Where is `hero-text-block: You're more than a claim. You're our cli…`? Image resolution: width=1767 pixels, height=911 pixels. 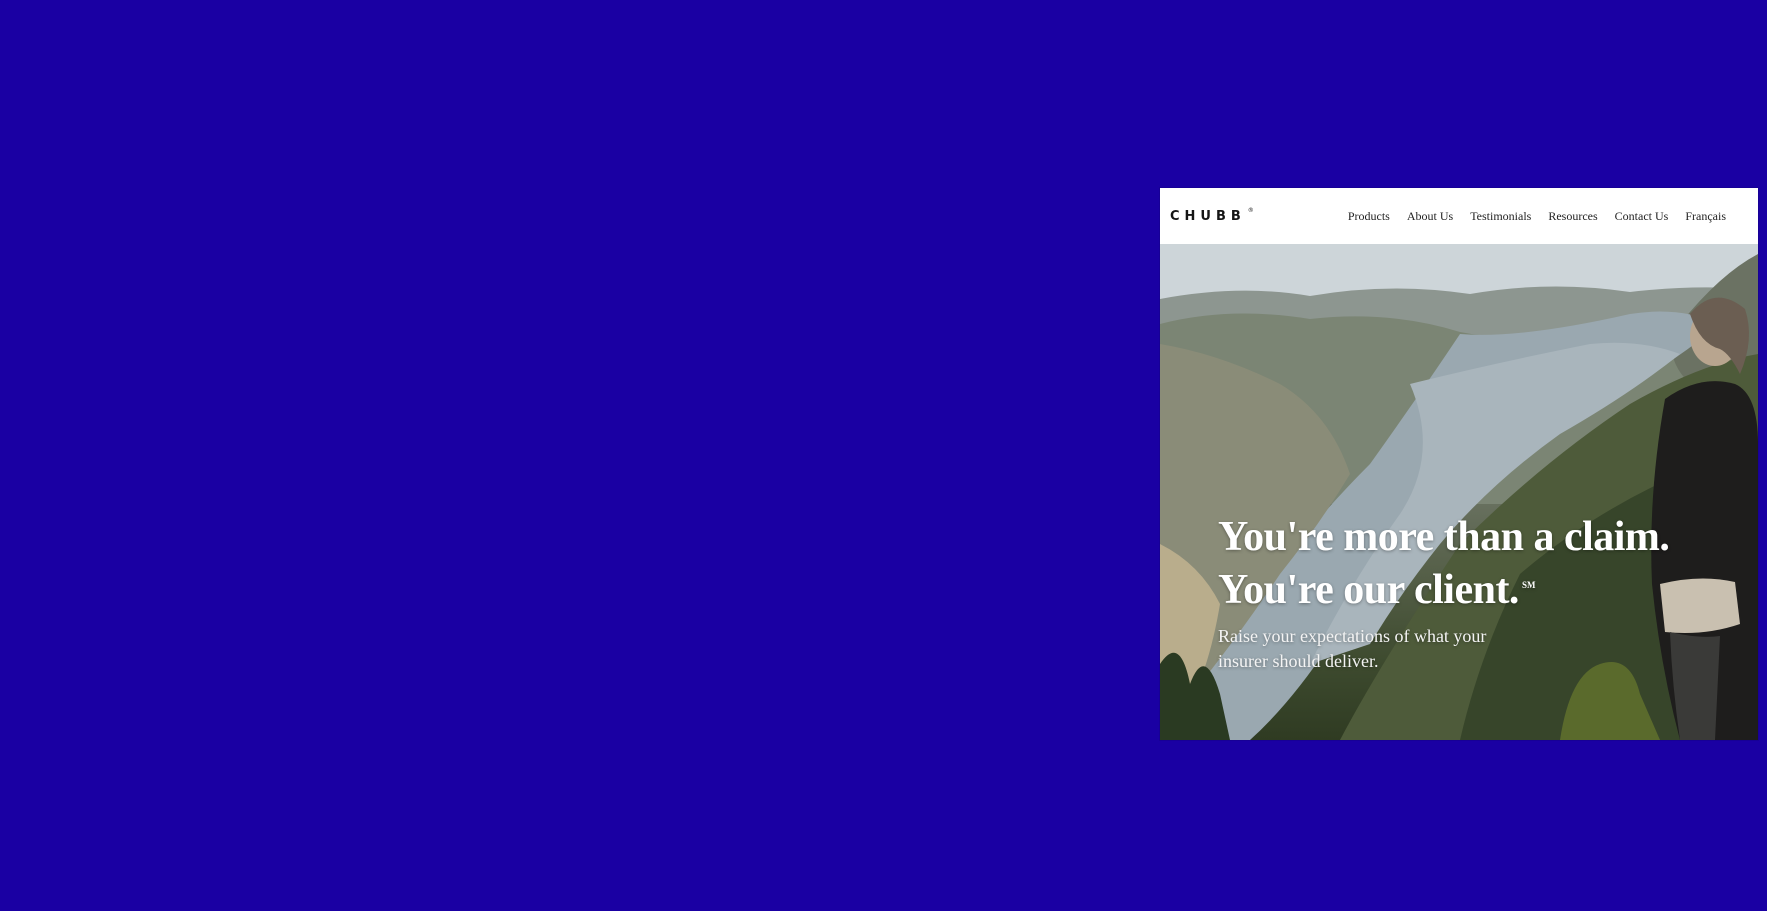 hero-text-block: You're more than a claim. You're our cli… is located at coordinates (1478, 593).